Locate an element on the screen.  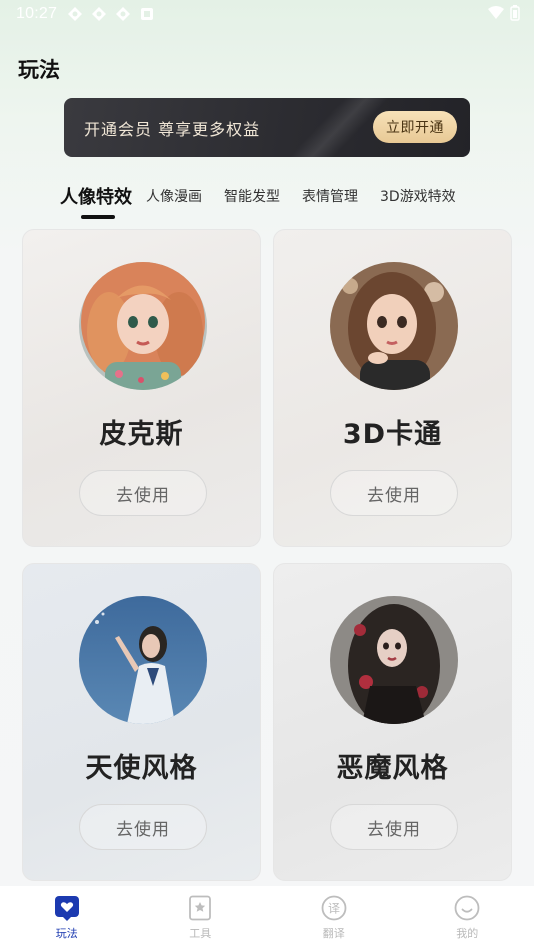
tab-portrait-effects: 人像特效 is located at coordinates (96, 199).